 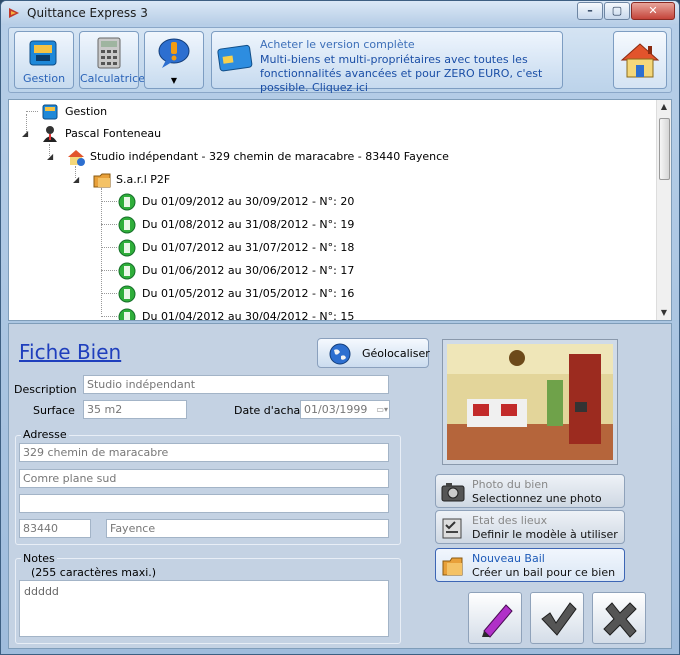 I want to click on pencil-icon, so click(x=497, y=621).